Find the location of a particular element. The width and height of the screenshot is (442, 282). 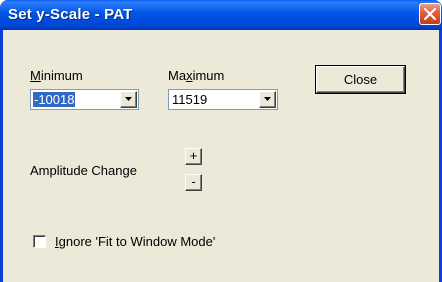

window-close-button is located at coordinates (430, 14).